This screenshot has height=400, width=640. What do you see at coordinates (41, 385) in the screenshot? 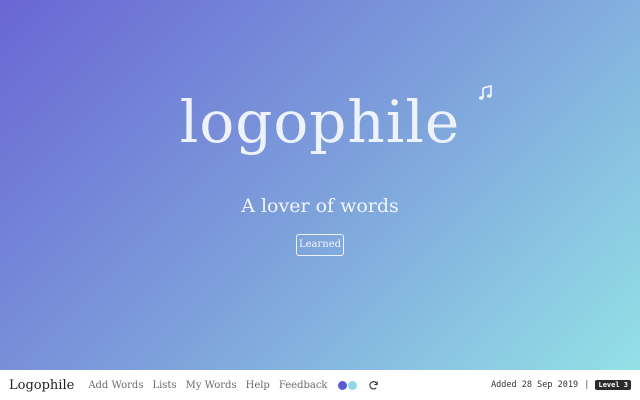
I see `brand-logo: Logophile` at bounding box center [41, 385].